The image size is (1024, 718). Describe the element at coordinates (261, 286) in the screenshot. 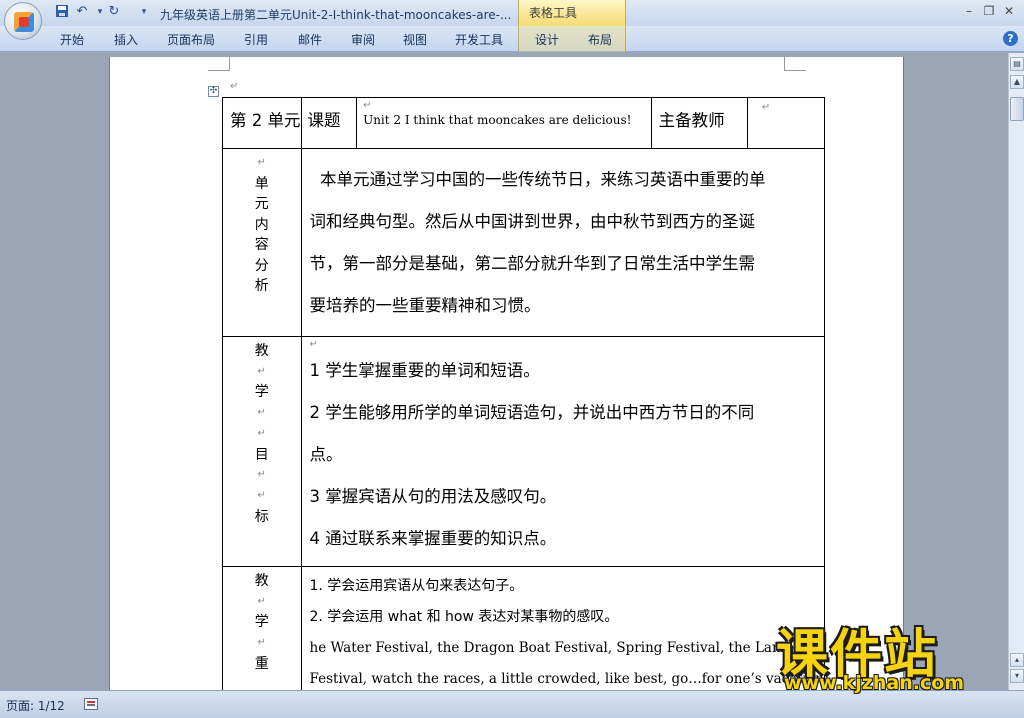

I see `label-char: 析` at that location.